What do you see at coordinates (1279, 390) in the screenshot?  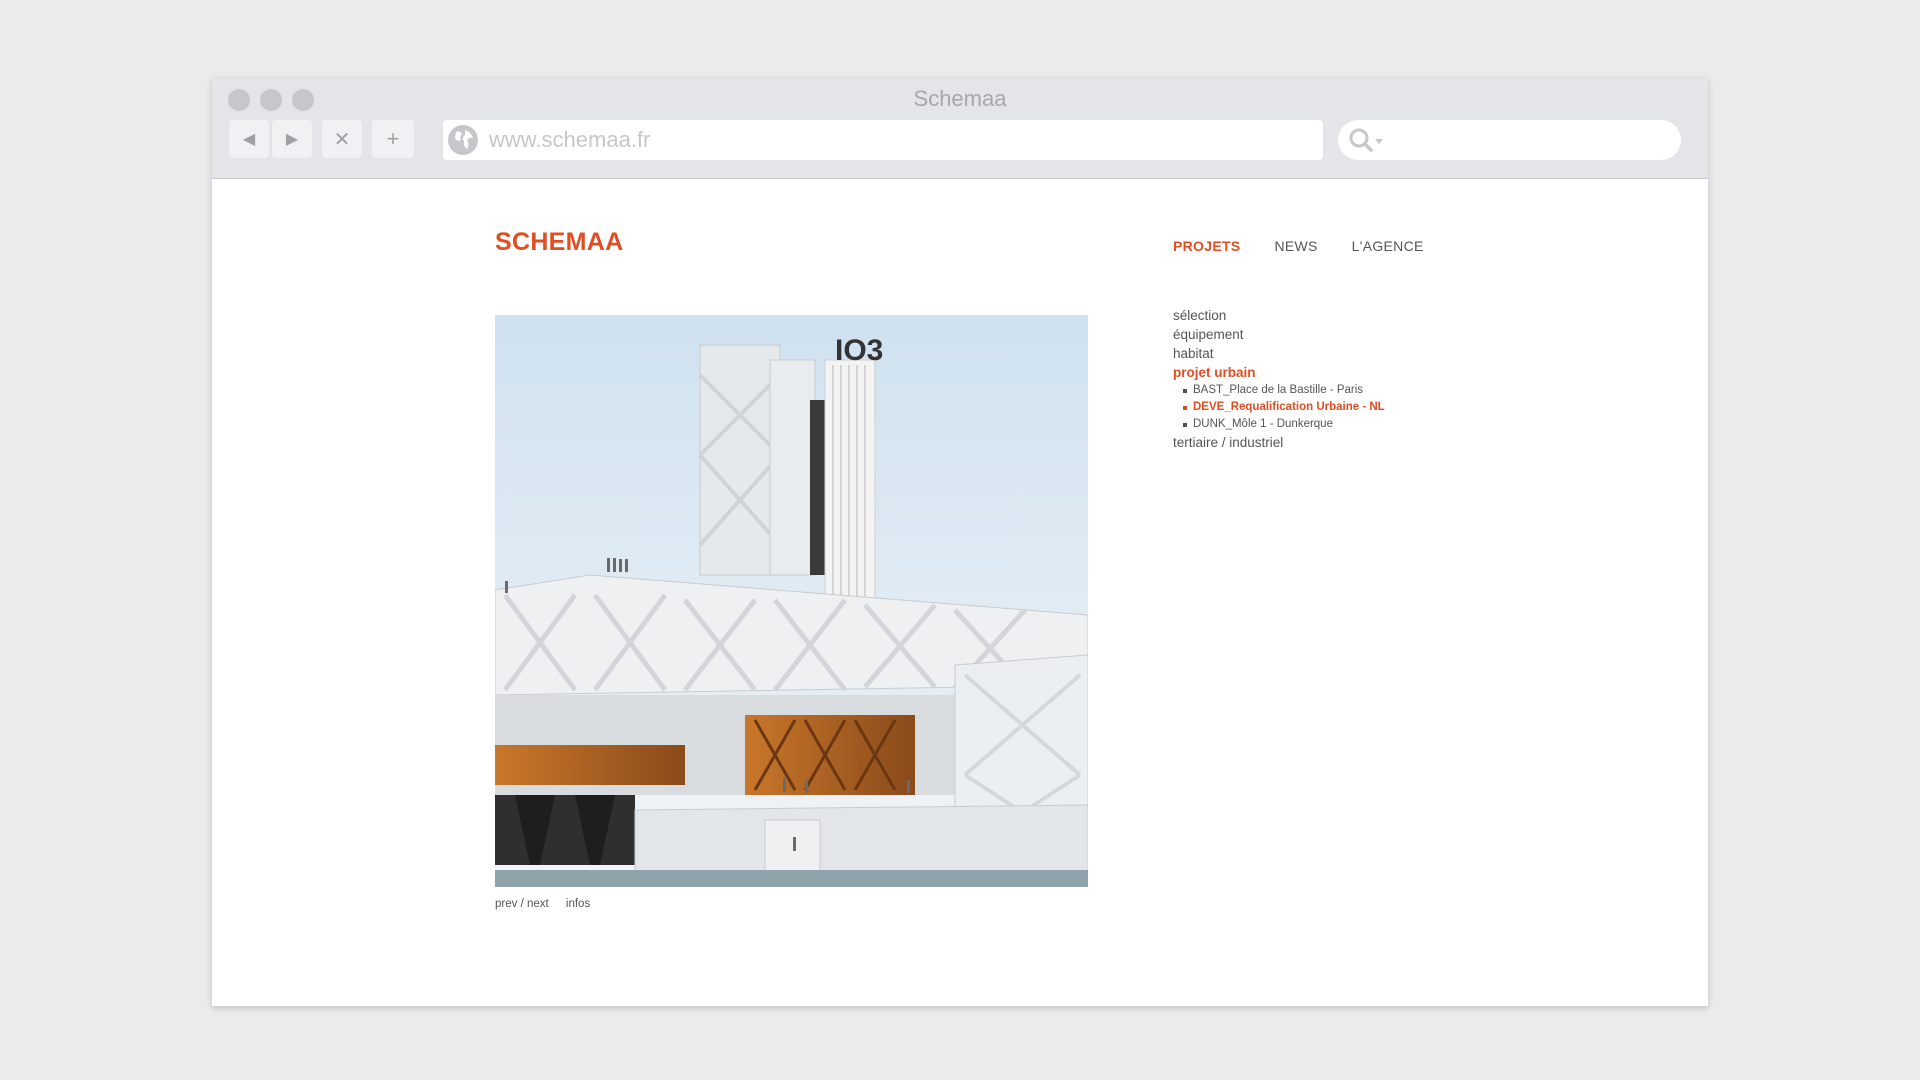 I see `project-link-bast: BAST_Place de la Bastille - Paris` at bounding box center [1279, 390].